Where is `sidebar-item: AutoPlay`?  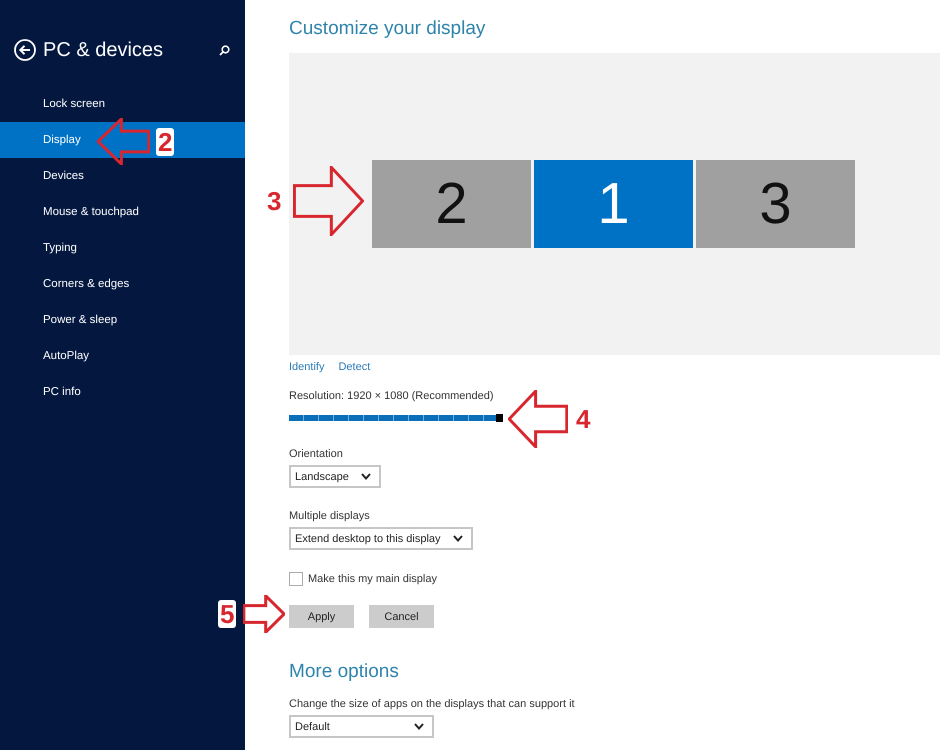
sidebar-item: AutoPlay is located at coordinates (122, 356).